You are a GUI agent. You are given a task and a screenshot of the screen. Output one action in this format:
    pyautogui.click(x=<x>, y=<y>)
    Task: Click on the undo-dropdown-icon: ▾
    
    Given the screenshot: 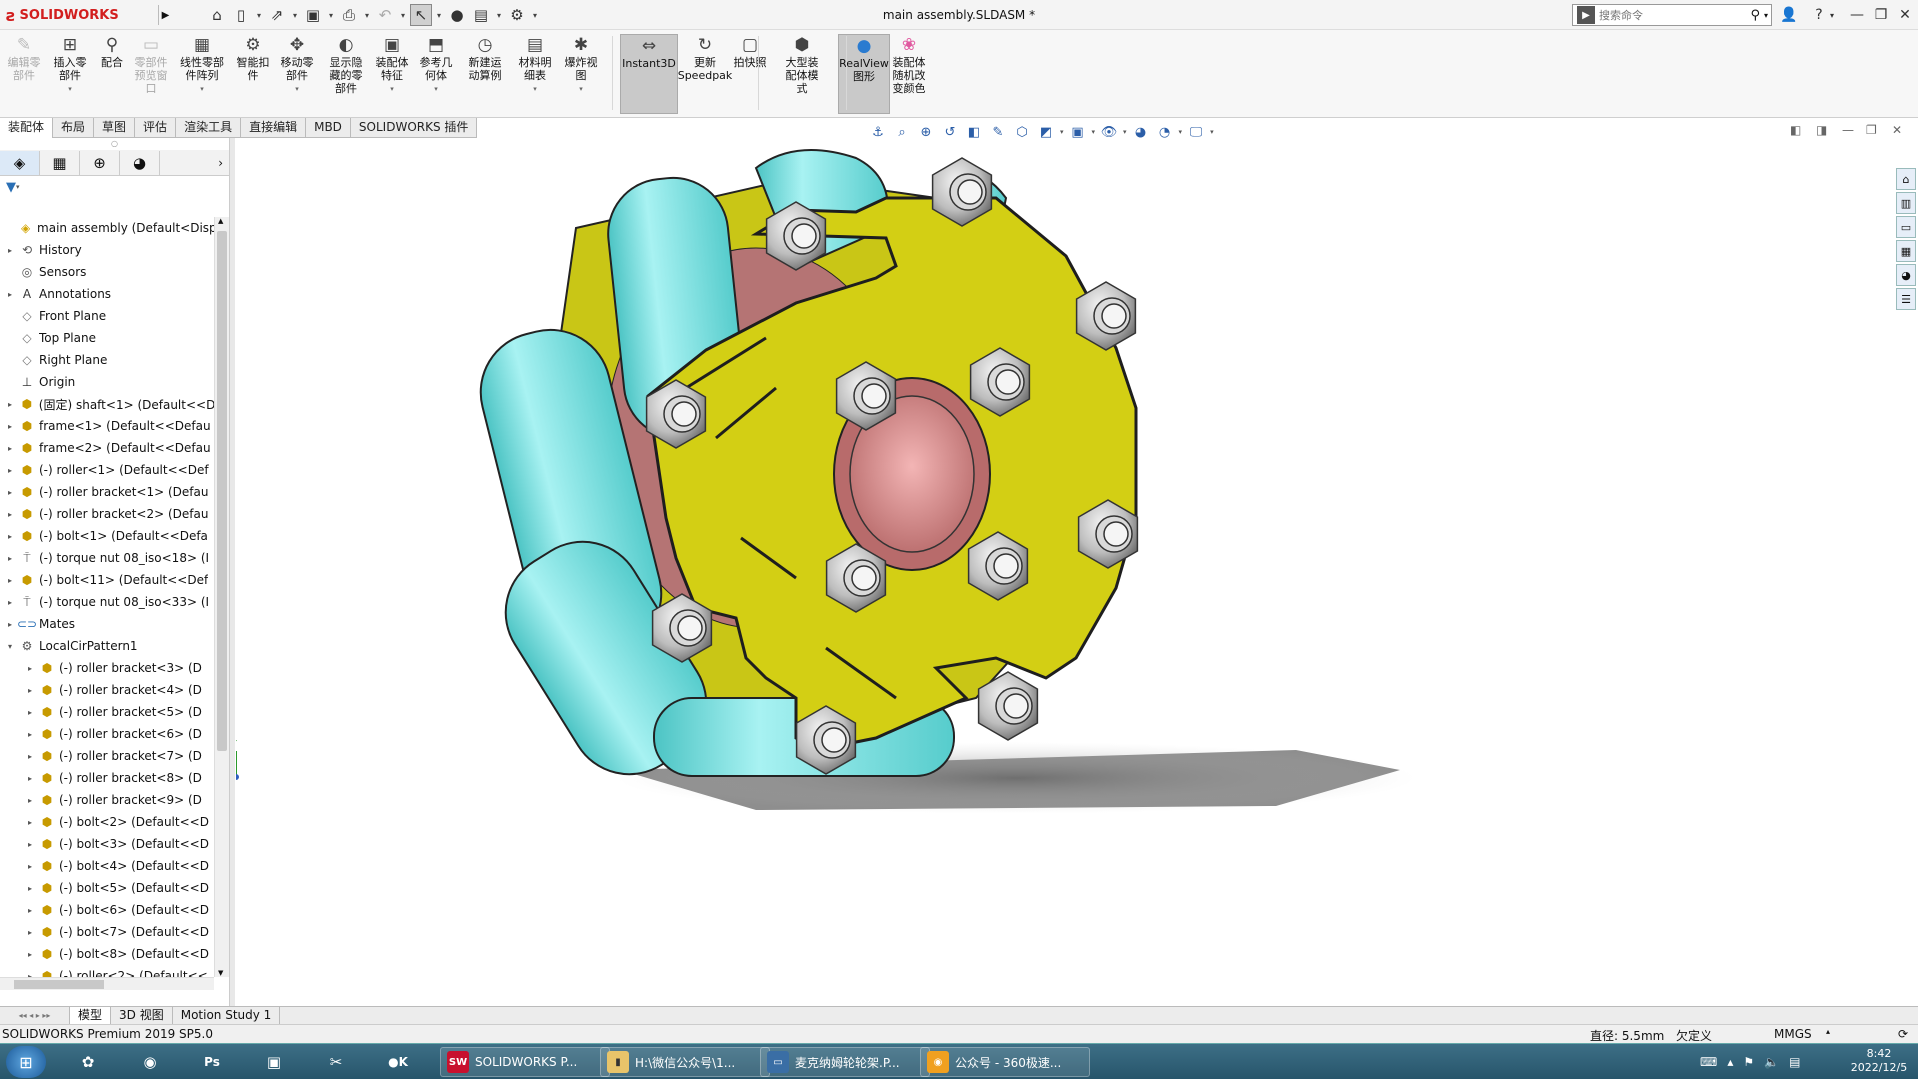 What is the action you would take?
    pyautogui.click(x=403, y=15)
    